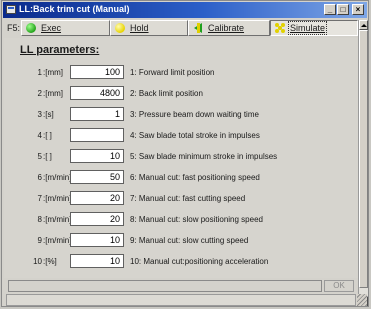 The image size is (371, 309). I want to click on param-number: 5, so click(39, 156).